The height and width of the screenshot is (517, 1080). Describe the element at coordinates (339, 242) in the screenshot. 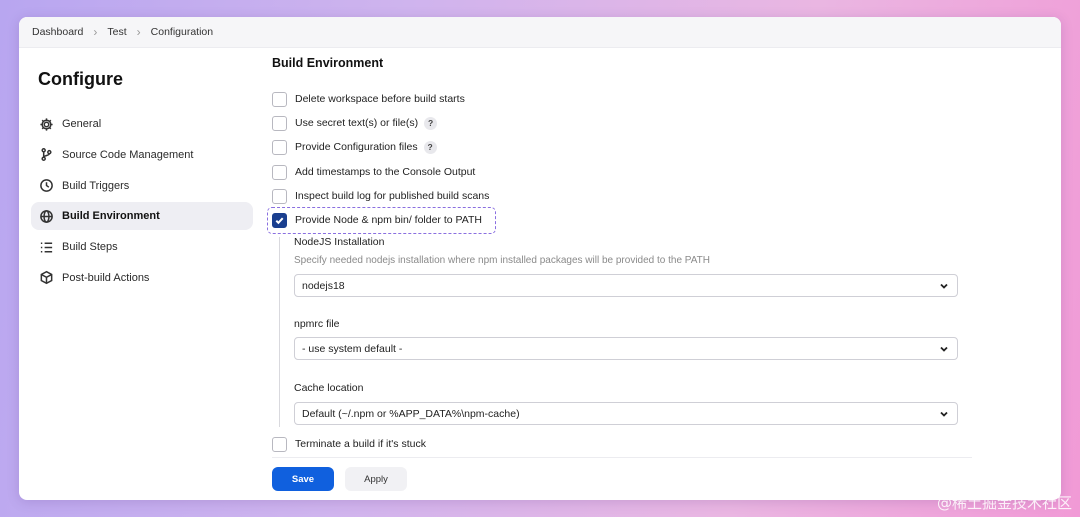

I see `nodejs-installation-label: NodeJS Installation` at that location.